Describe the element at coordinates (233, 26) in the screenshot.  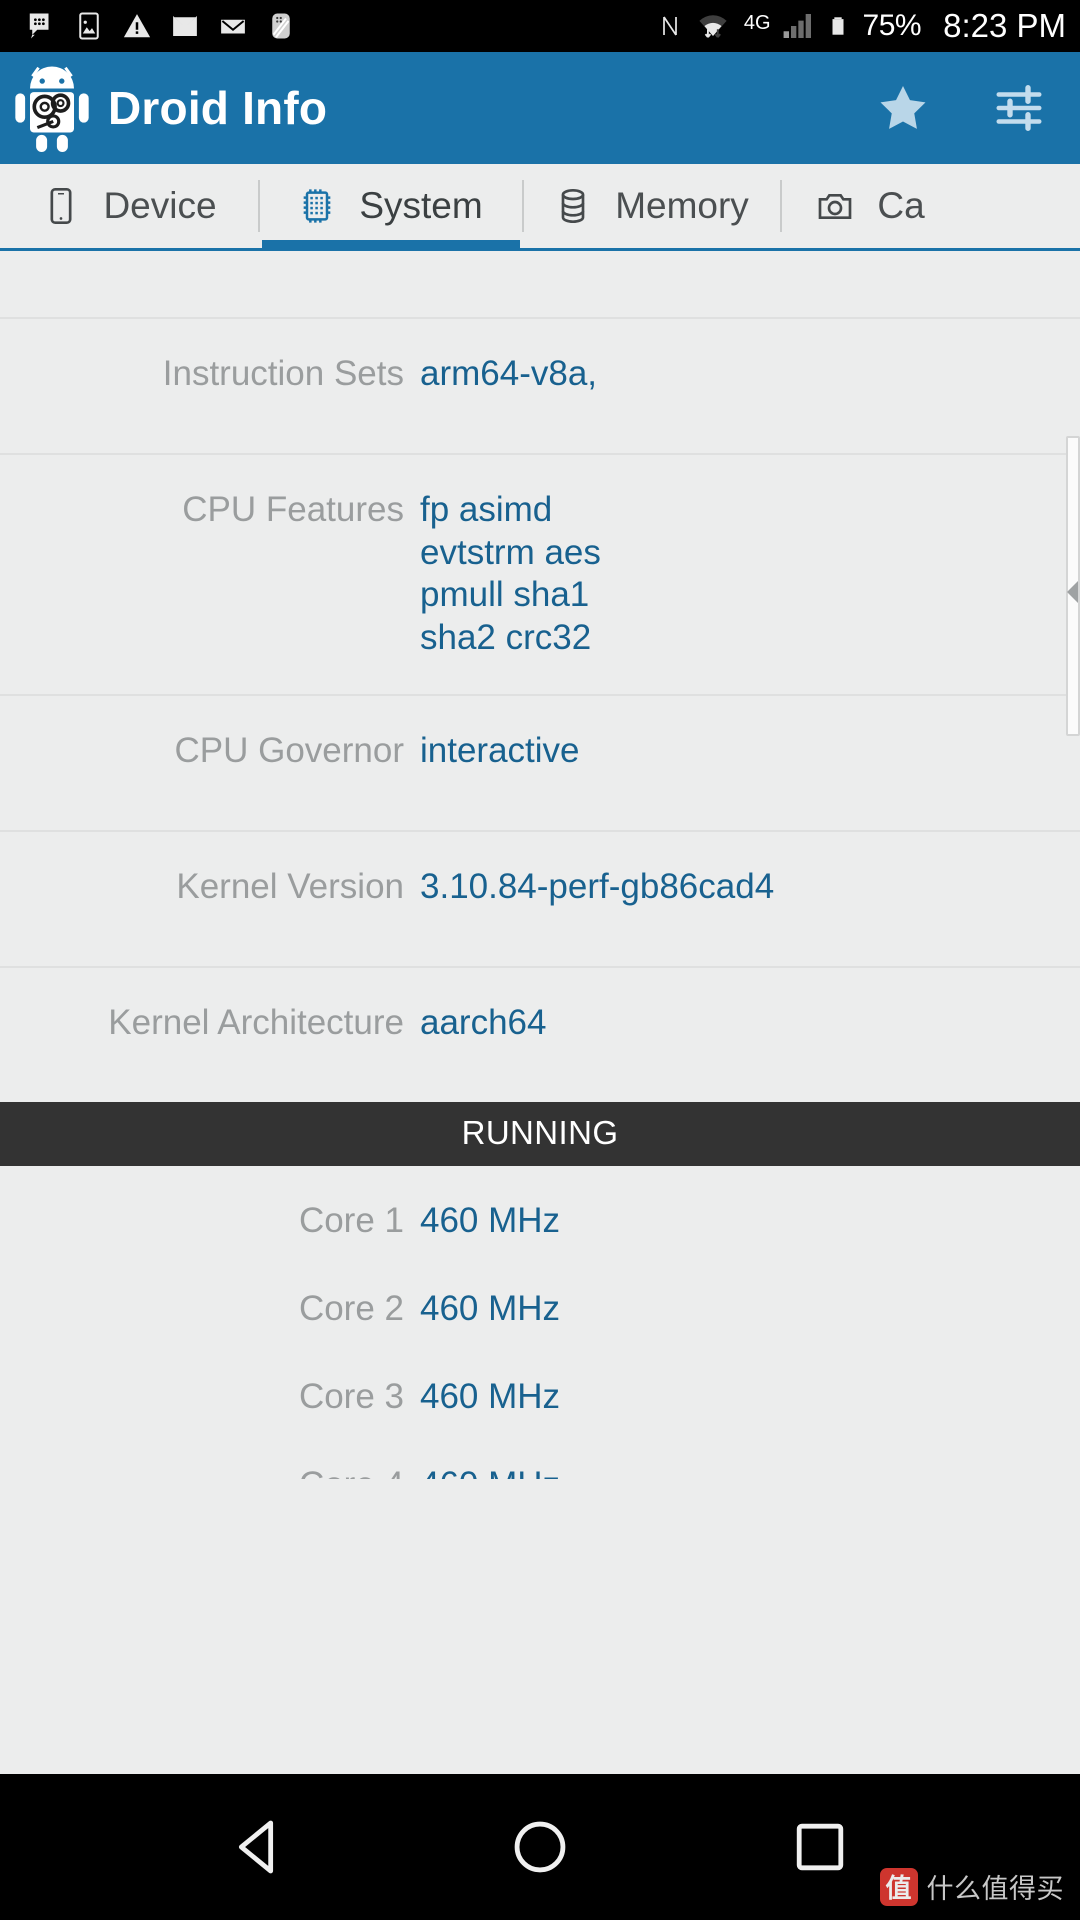
I see `mail-open-icon` at that location.